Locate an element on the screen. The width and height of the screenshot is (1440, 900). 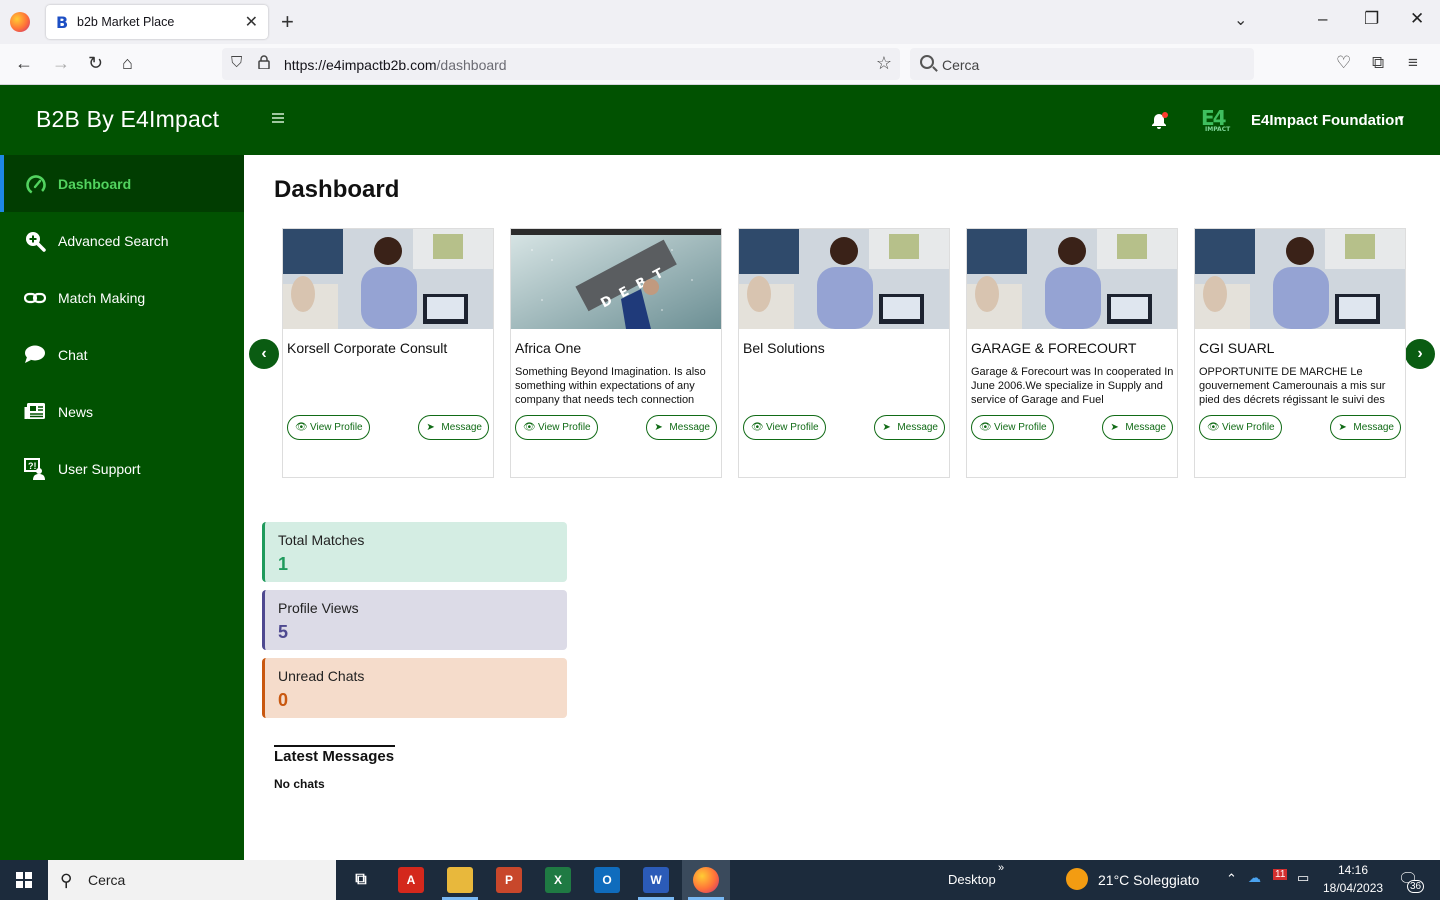
sidebar-item-label: News is located at coordinates (76, 412).